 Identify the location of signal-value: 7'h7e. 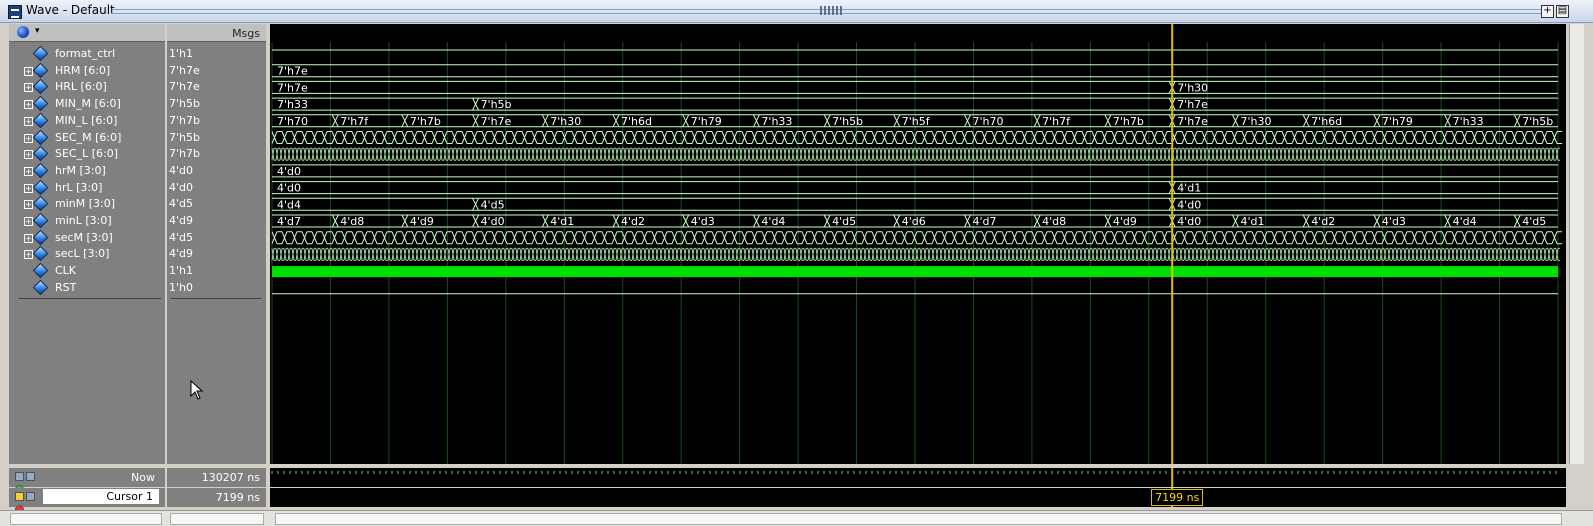
(184, 87).